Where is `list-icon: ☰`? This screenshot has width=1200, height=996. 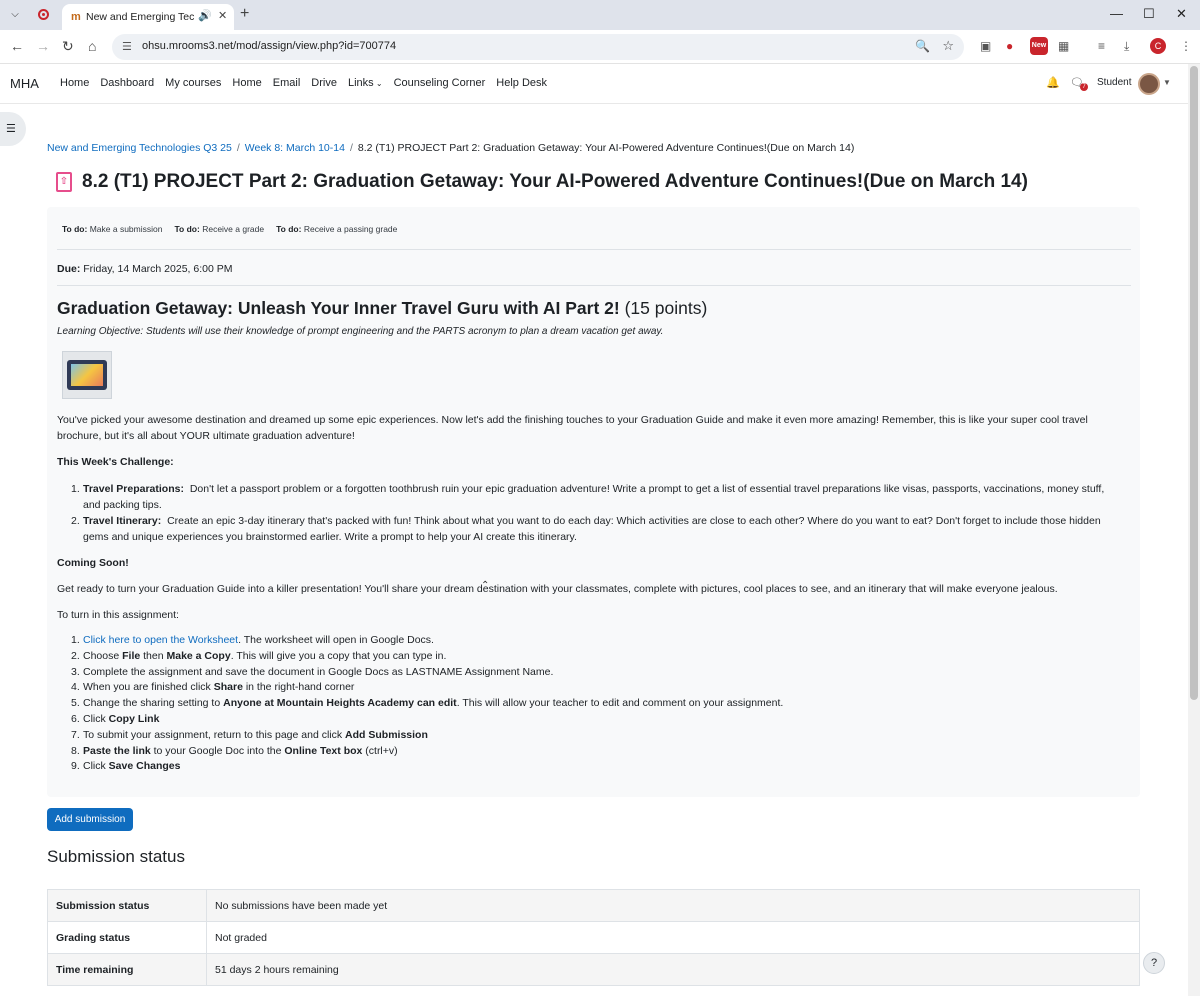
list-icon: ☰ is located at coordinates (11, 129).